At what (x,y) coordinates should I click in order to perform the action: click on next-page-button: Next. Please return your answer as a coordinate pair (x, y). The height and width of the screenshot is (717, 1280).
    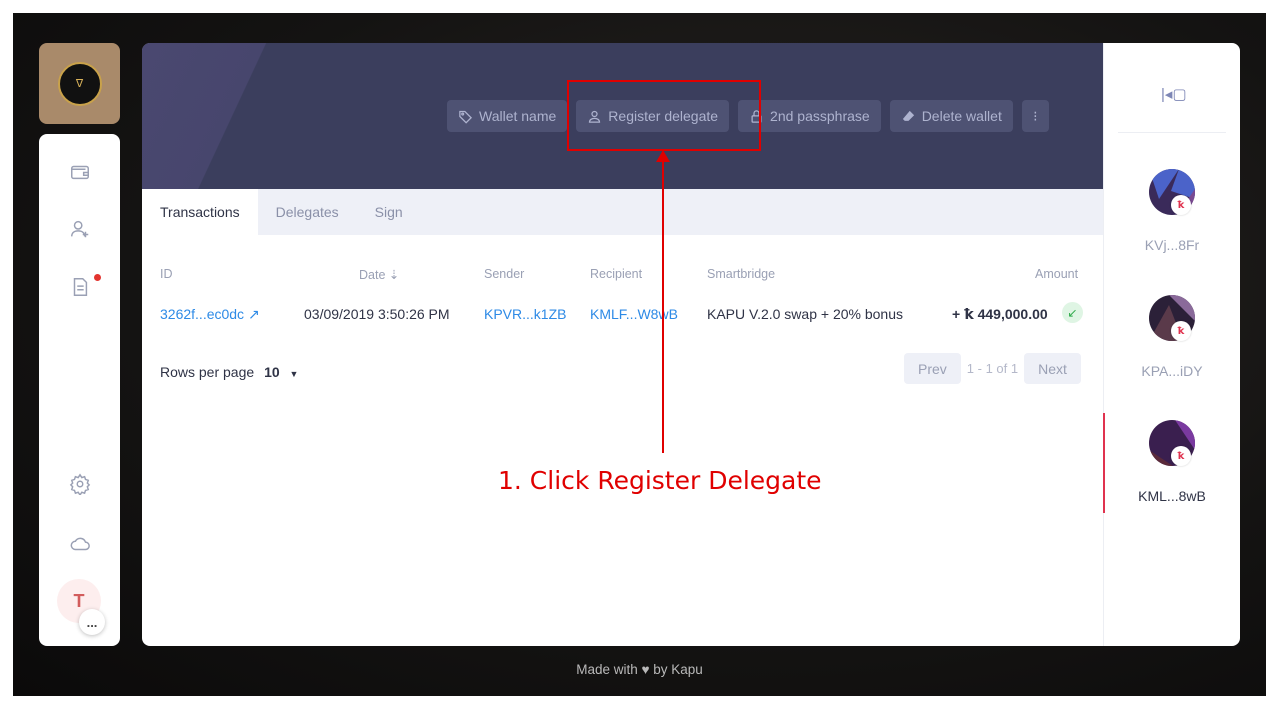
    Looking at the image, I should click on (1052, 368).